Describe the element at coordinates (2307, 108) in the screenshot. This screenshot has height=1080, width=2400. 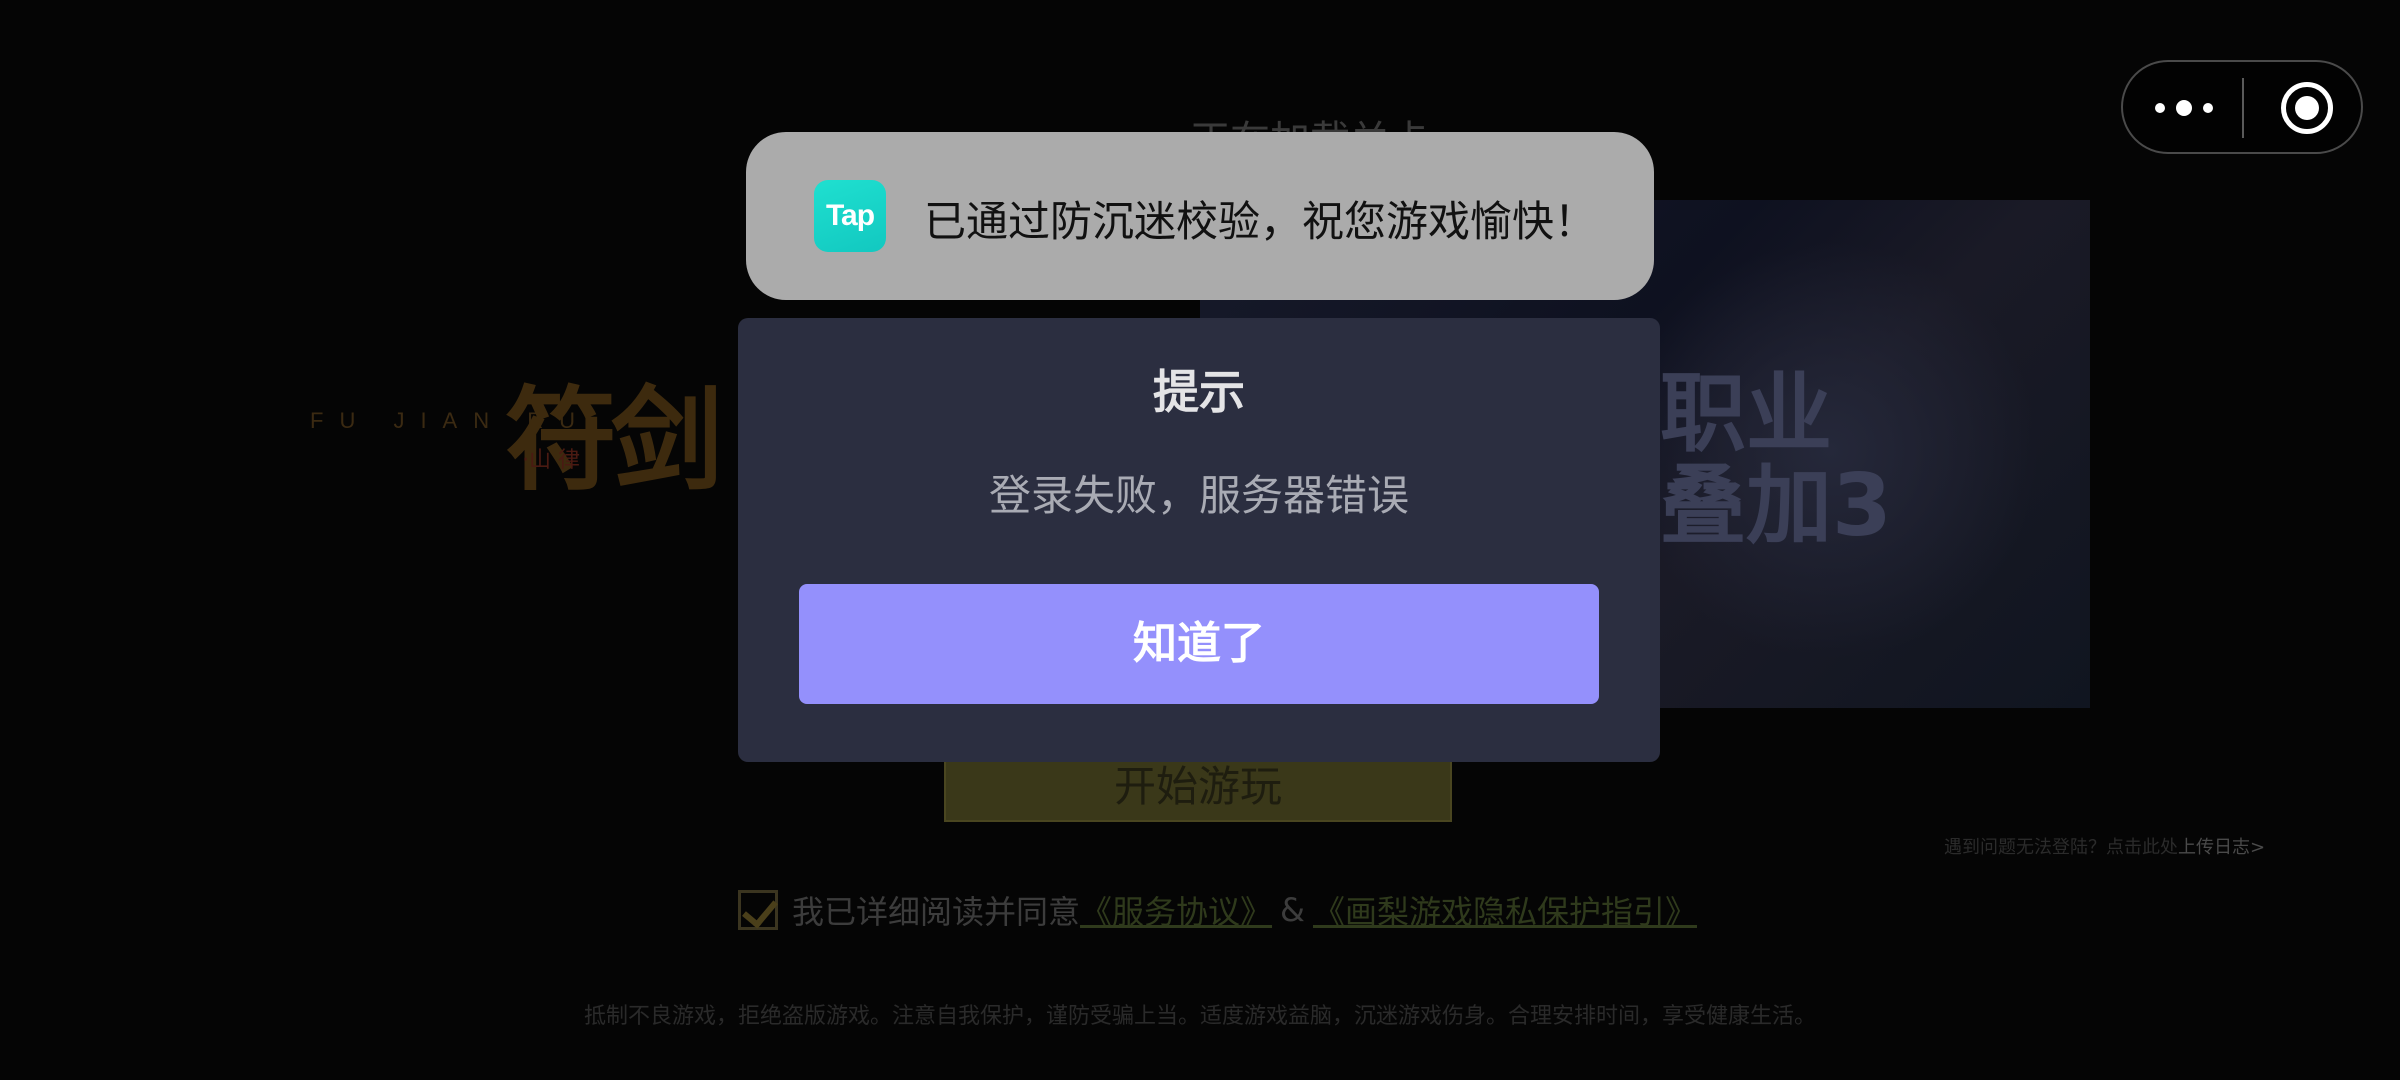
I see `close-target-icon` at that location.